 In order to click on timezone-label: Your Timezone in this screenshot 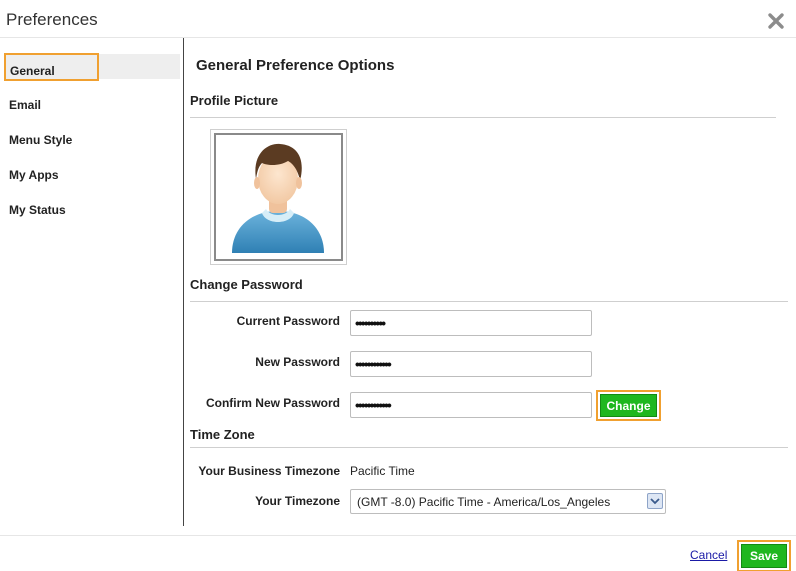, I will do `click(297, 501)`.